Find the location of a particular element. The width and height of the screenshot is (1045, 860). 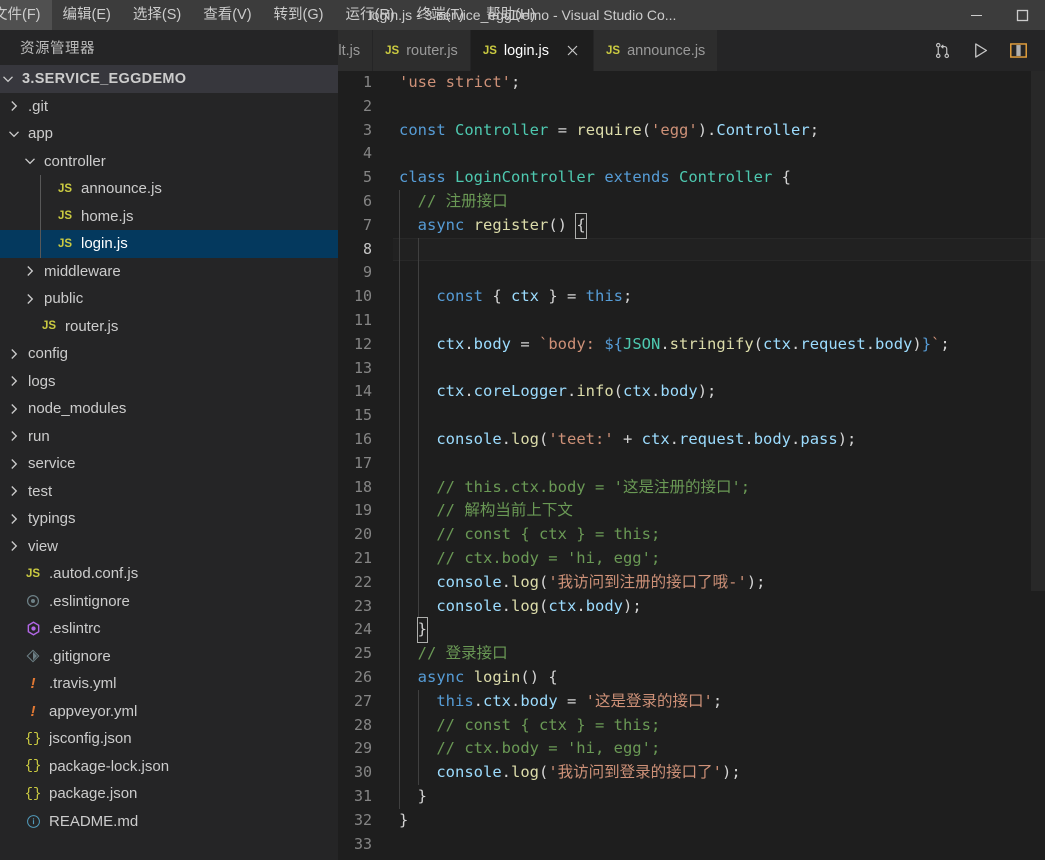

line-content: console.log('我访问到登录的接口了'); is located at coordinates (567, 773).